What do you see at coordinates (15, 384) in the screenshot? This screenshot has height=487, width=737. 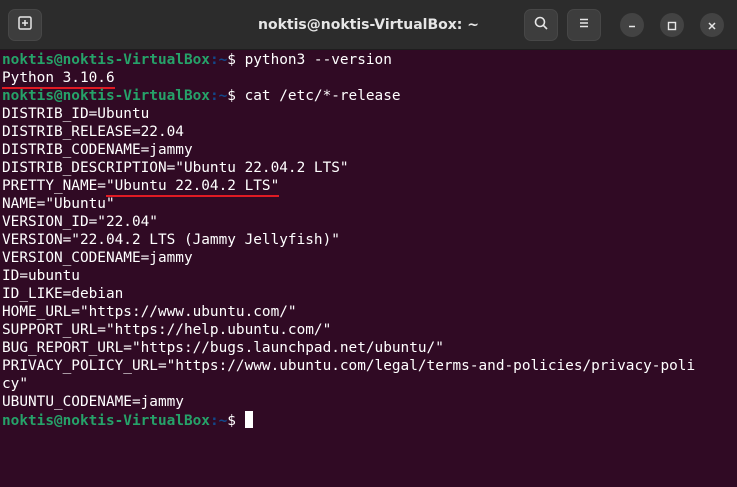 I see `output-line: cy"` at bounding box center [15, 384].